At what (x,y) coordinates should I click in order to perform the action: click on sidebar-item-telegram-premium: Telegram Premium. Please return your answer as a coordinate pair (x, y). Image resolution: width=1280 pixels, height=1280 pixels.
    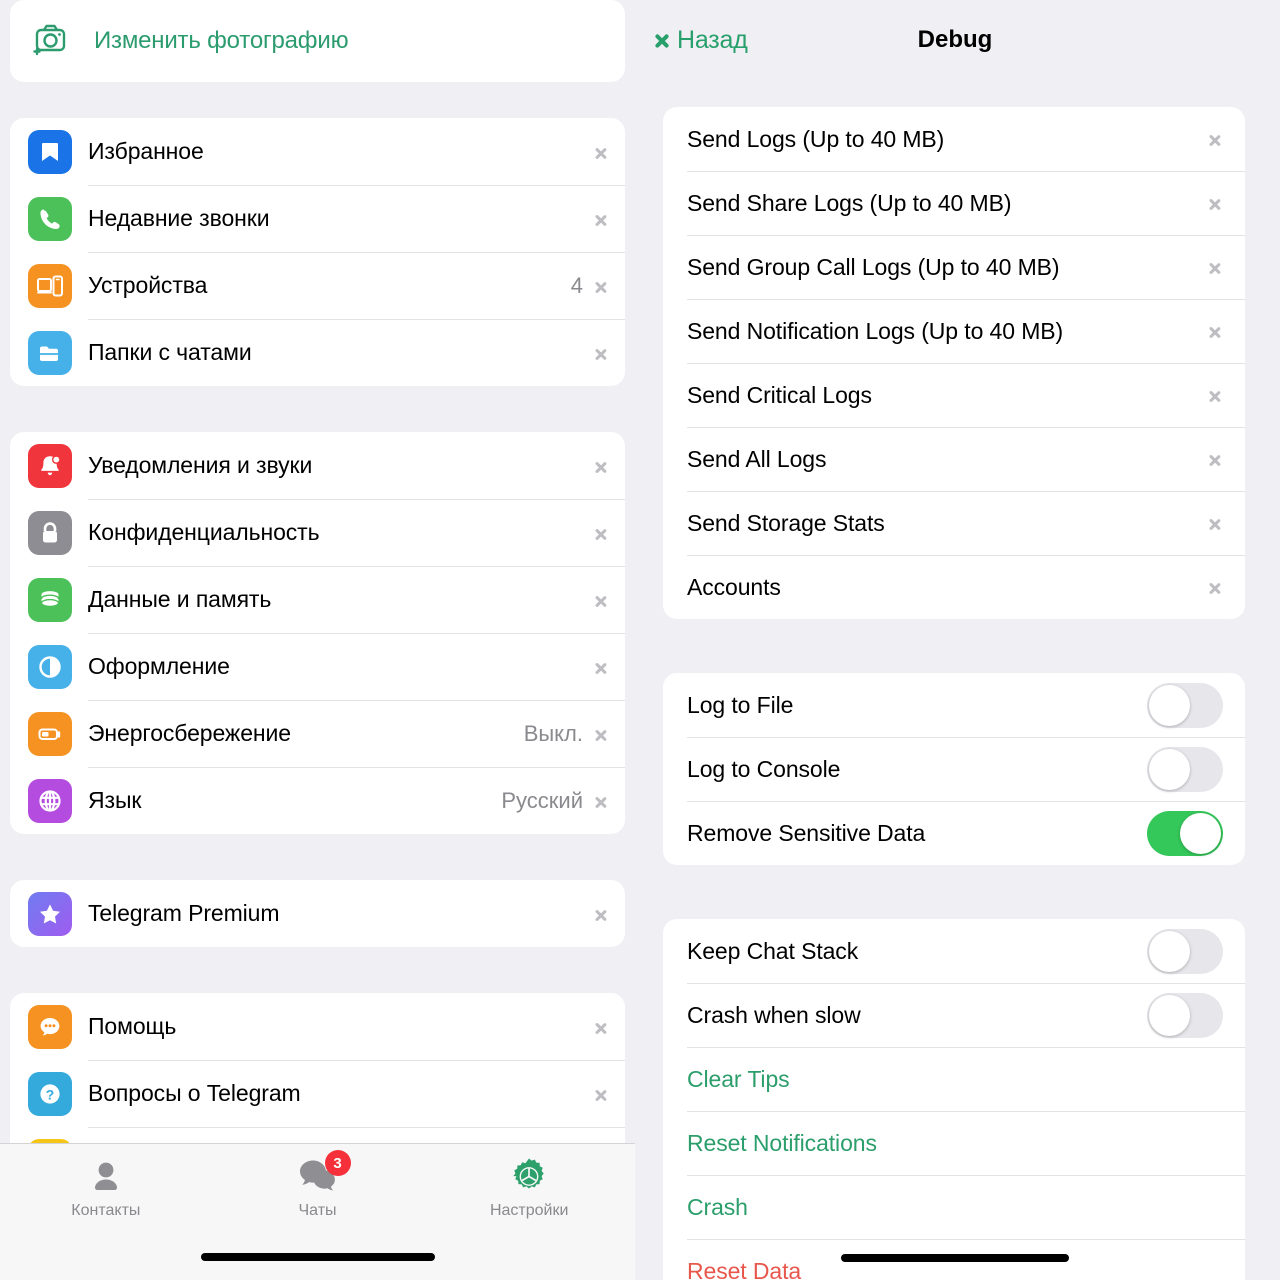
    Looking at the image, I should click on (317, 913).